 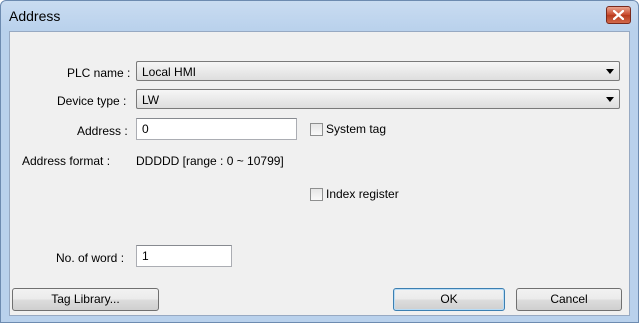 I want to click on plc-name-value: Local HMI, so click(x=169, y=72).